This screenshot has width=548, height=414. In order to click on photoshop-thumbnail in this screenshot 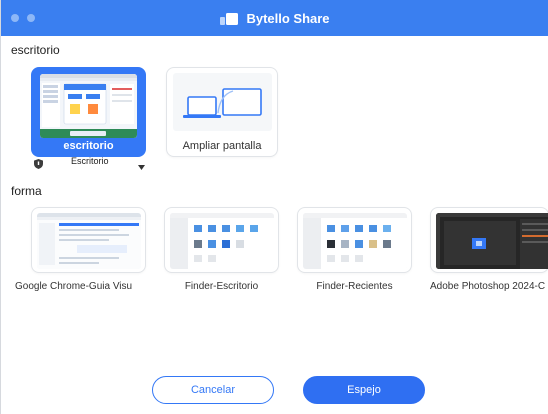, I will do `click(492, 241)`.